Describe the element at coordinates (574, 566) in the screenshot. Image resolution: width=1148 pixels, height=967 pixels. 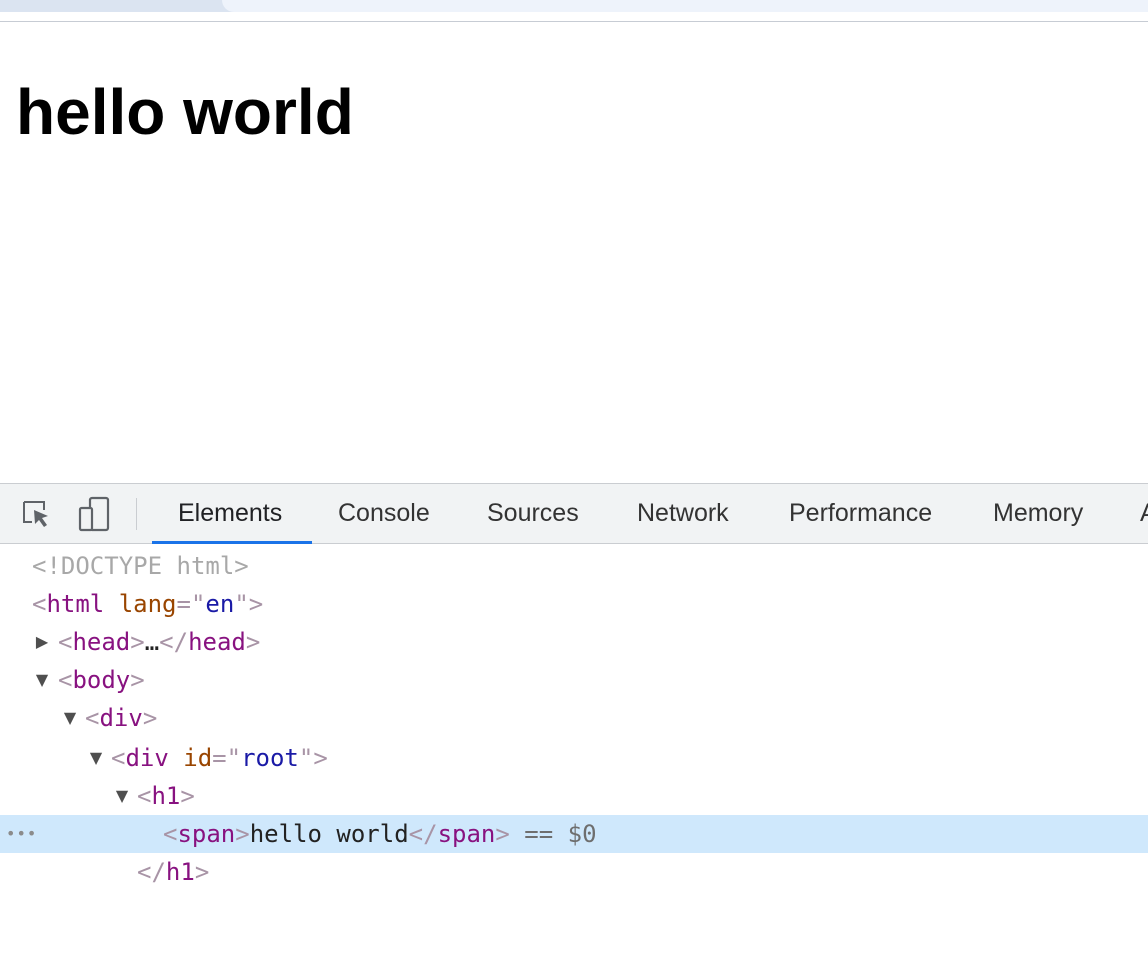
I see `dom-node-doctype: <!DOCTYPE html>` at that location.